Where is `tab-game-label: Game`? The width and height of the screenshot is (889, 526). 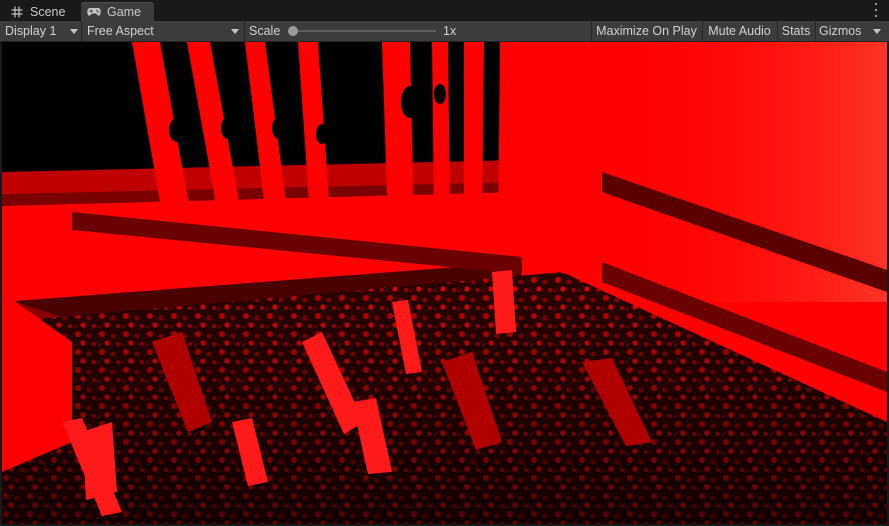 tab-game-label: Game is located at coordinates (124, 12).